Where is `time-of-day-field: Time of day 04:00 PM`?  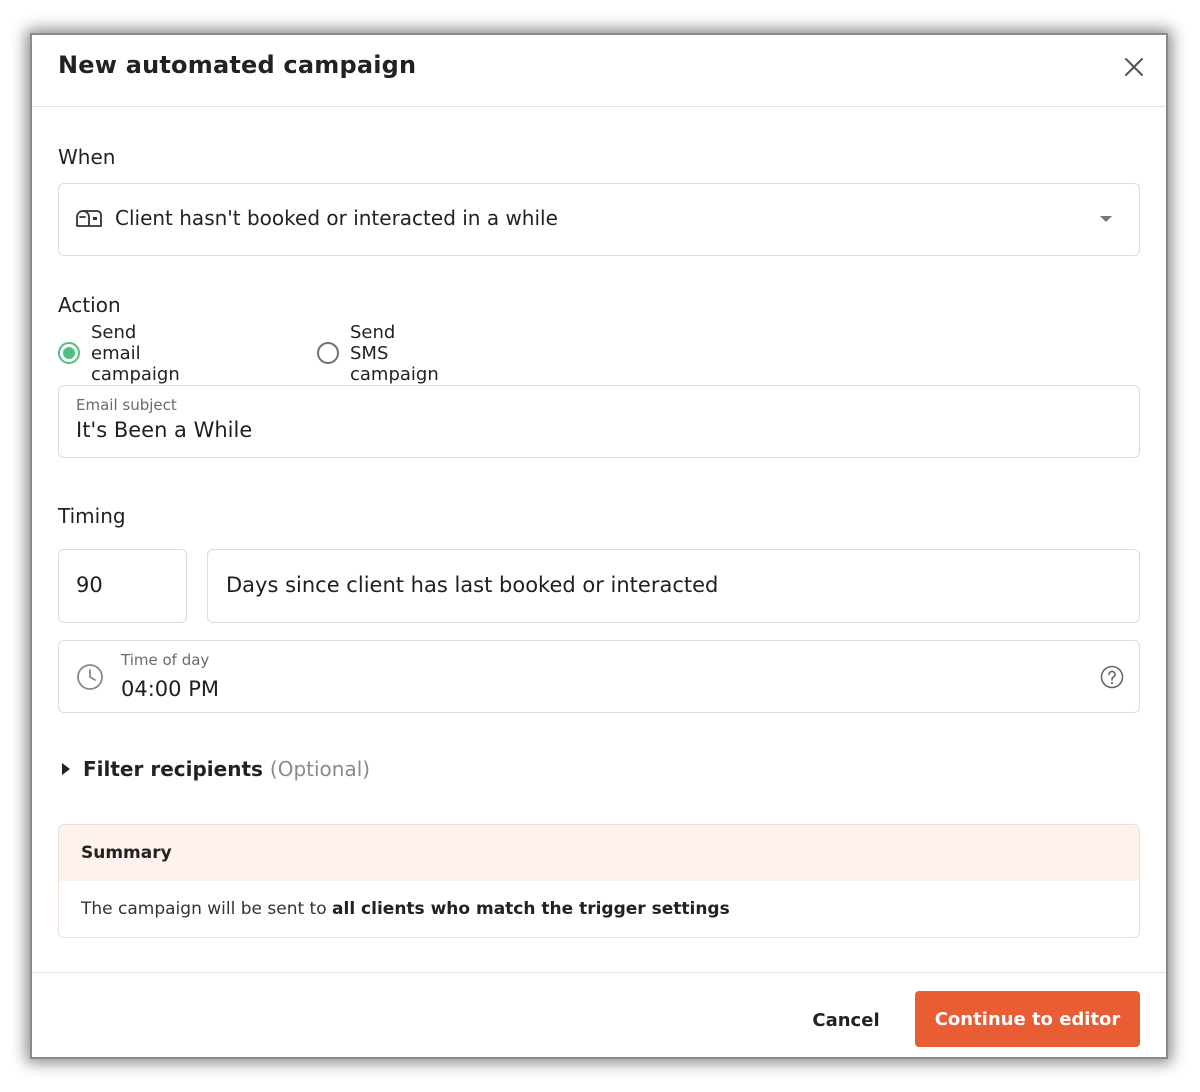 time-of-day-field: Time of day 04:00 PM is located at coordinates (599, 676).